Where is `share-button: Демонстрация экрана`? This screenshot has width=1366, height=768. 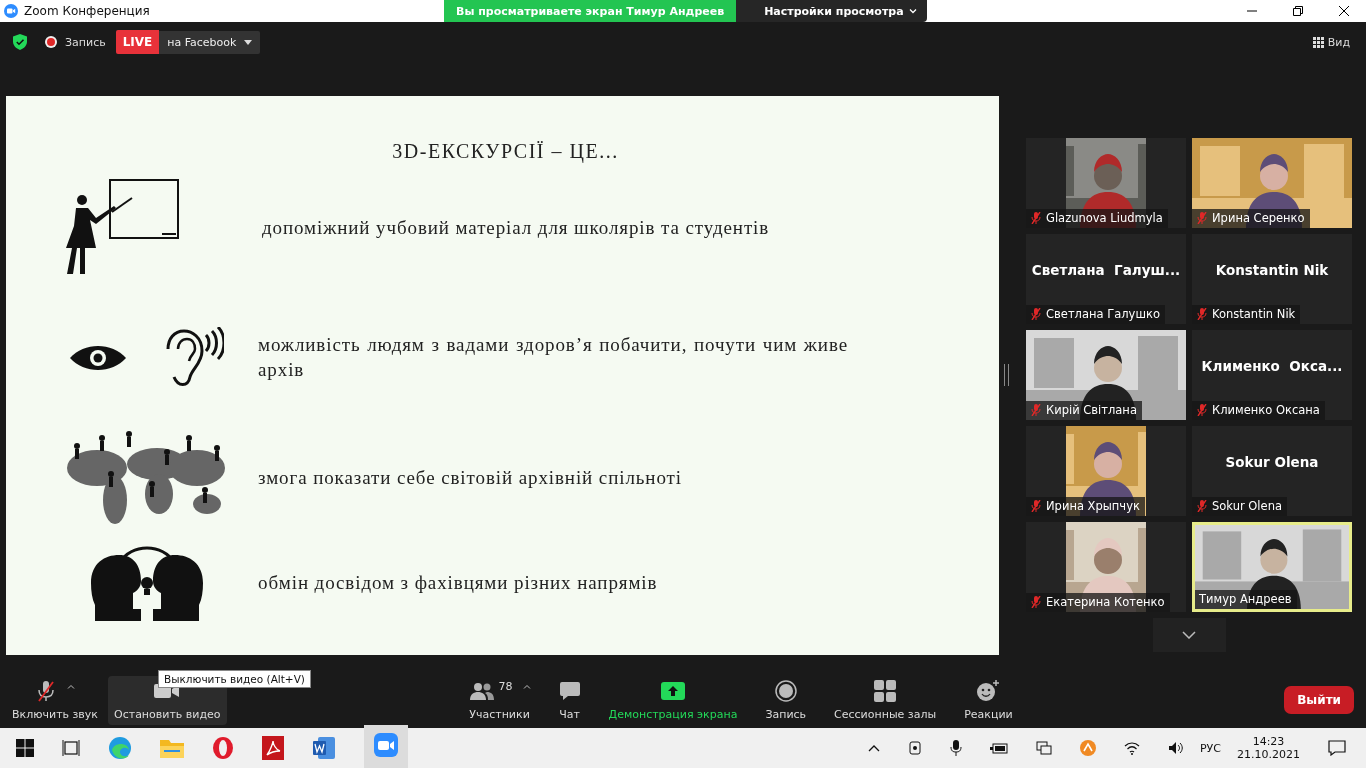
share-button: Демонстрация экрана is located at coordinates (673, 700).